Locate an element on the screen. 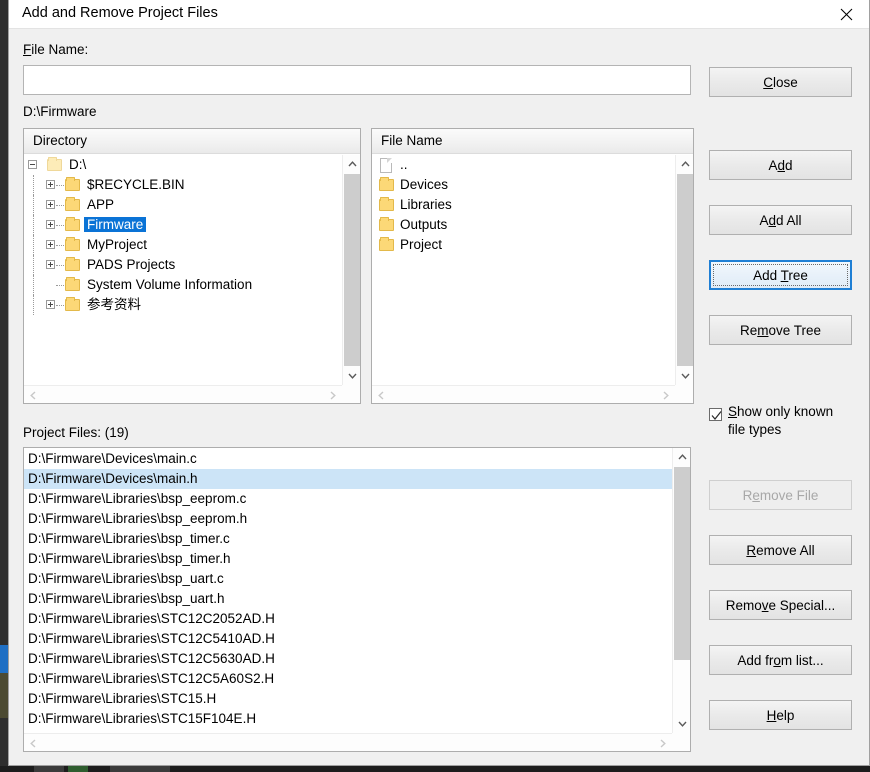  remove-all-button: Remove All is located at coordinates (780, 550).